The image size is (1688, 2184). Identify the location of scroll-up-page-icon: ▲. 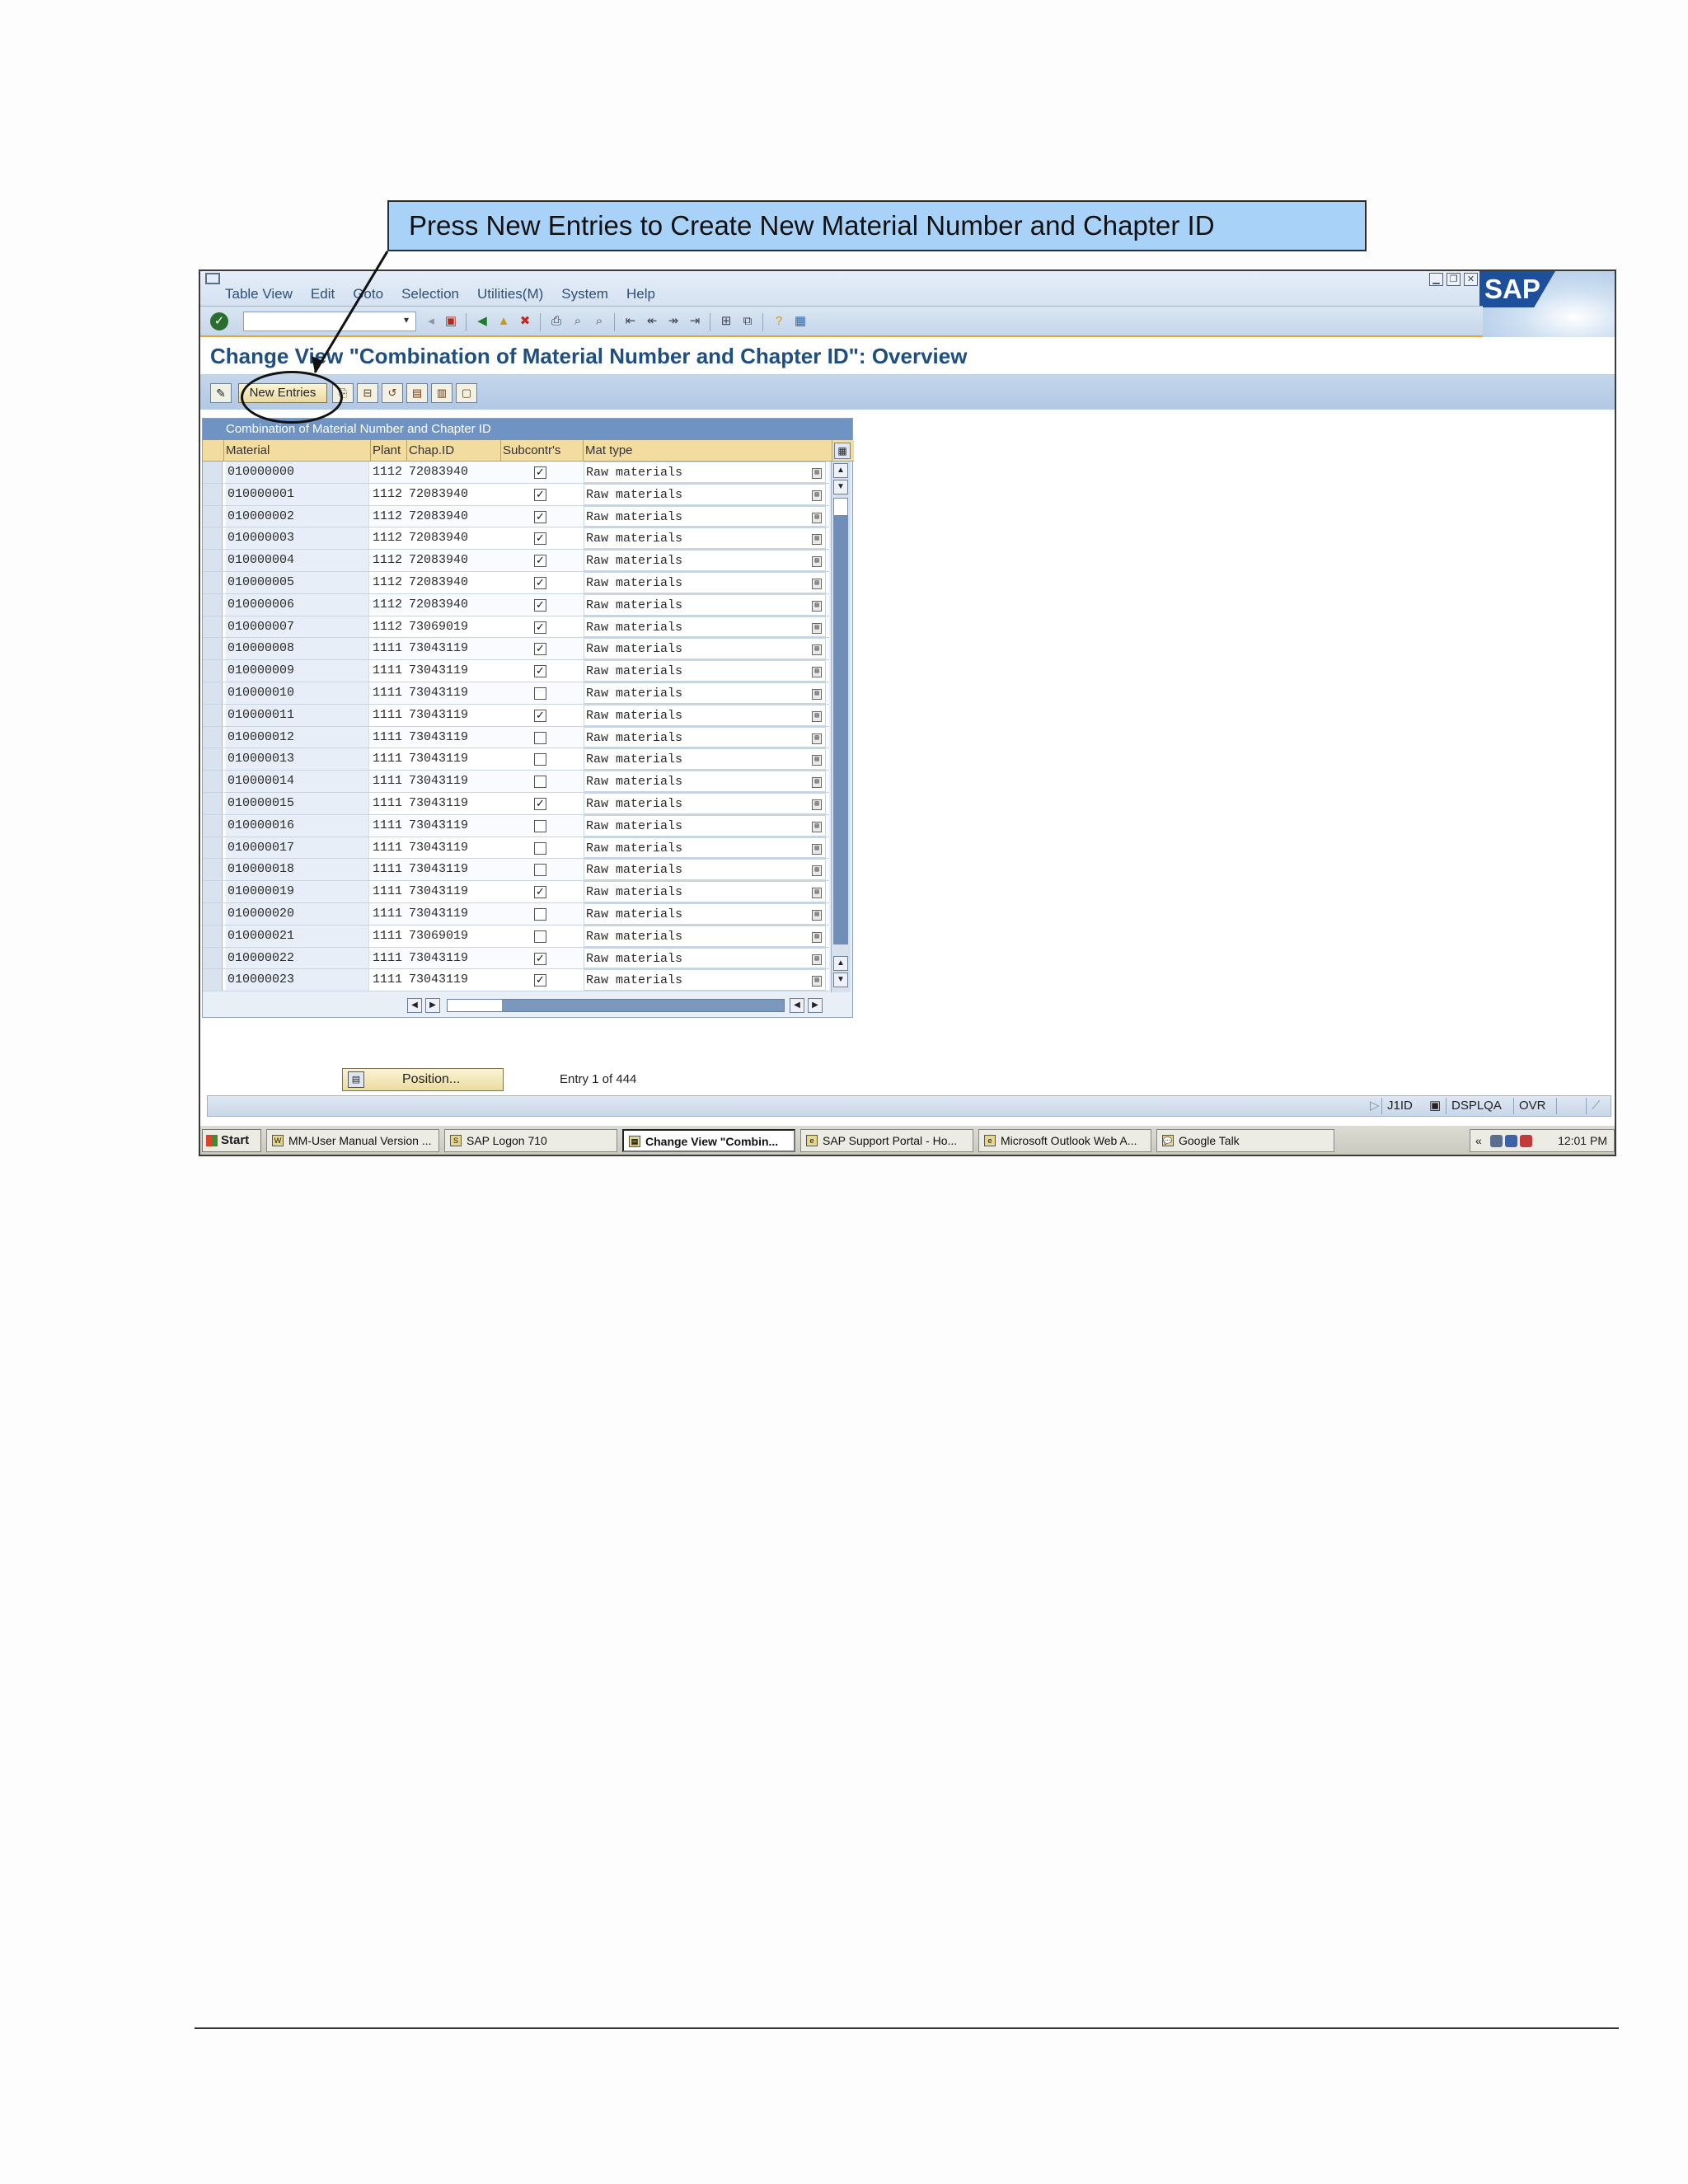
(841, 963).